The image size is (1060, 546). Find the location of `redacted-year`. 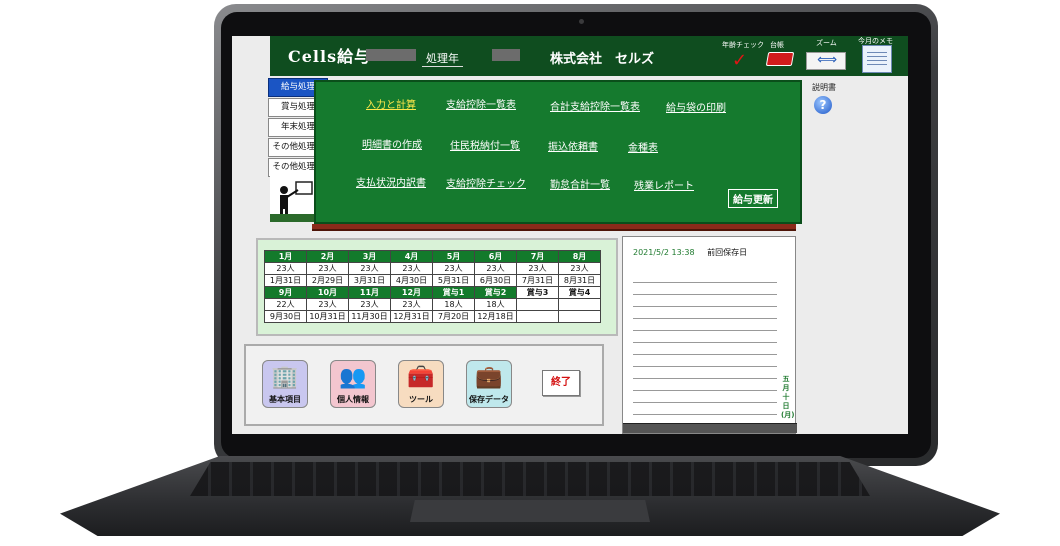

redacted-year is located at coordinates (391, 55).